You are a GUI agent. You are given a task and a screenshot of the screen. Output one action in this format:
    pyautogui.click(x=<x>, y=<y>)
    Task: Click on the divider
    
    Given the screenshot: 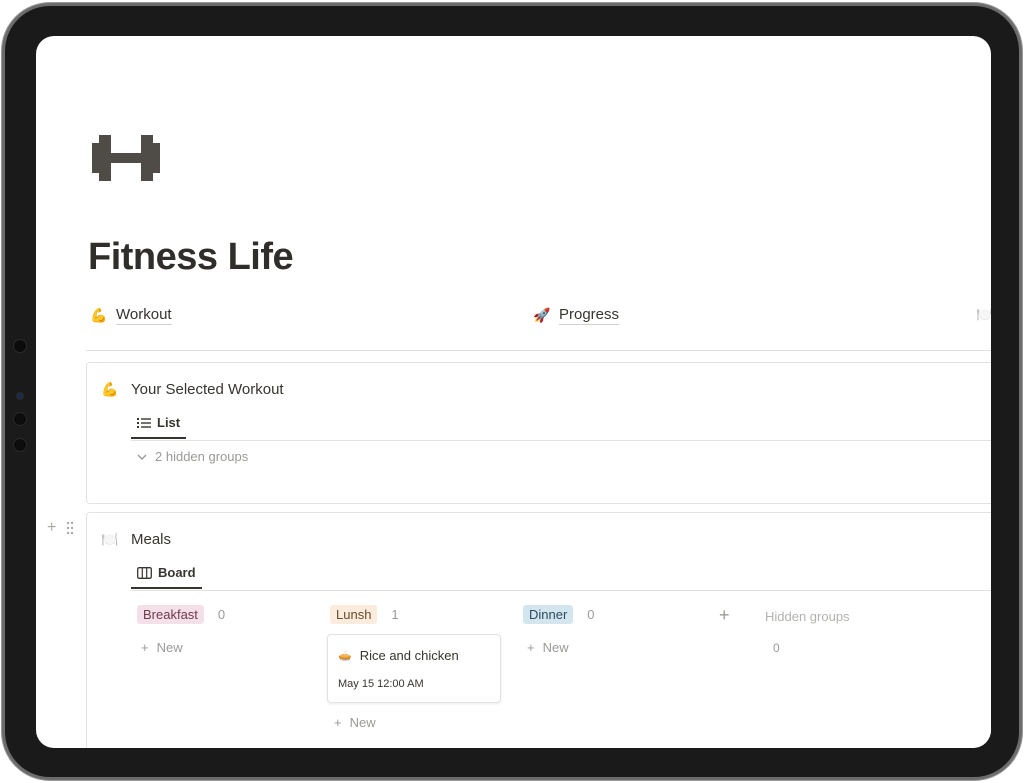 What is the action you would take?
    pyautogui.click(x=538, y=350)
    